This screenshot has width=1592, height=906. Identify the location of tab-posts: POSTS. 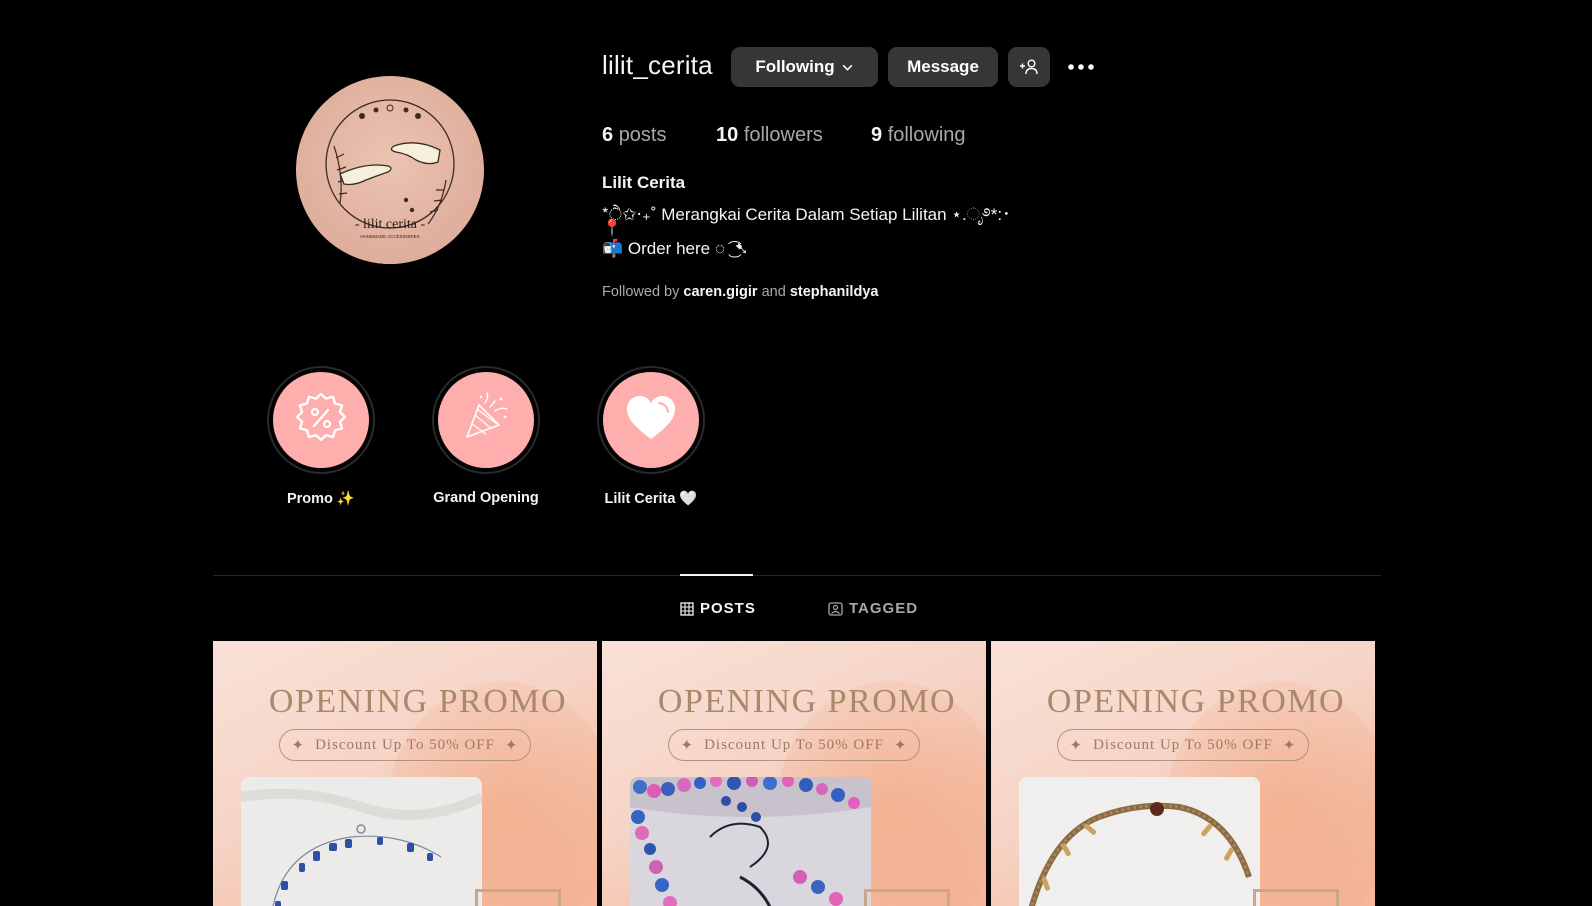
(718, 608).